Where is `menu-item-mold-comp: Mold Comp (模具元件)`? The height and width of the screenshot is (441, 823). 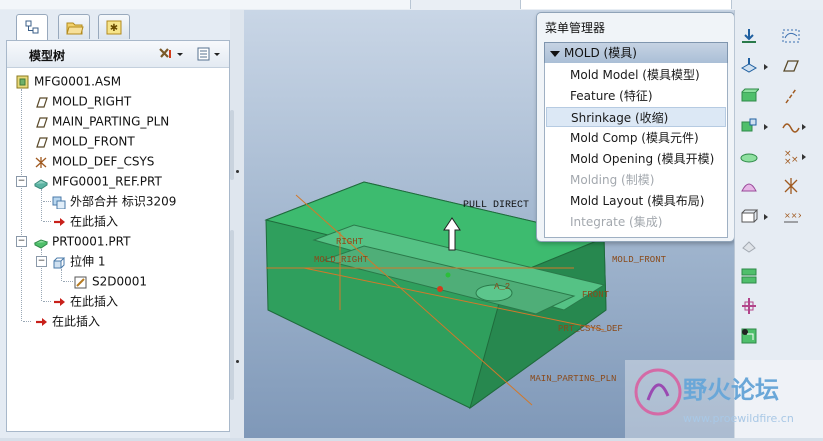
menu-item-mold-comp: Mold Comp (模具元件) is located at coordinates (636, 138).